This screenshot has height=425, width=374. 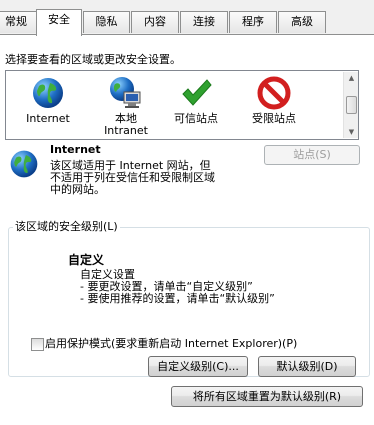 I want to click on default-level-button: 默认级别(D), so click(x=307, y=366).